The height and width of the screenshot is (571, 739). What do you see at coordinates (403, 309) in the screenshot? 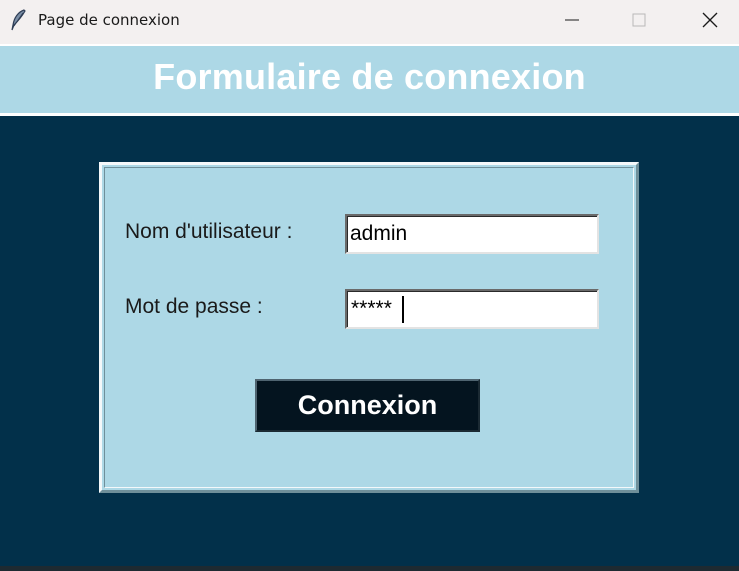
I see `text-cursor` at bounding box center [403, 309].